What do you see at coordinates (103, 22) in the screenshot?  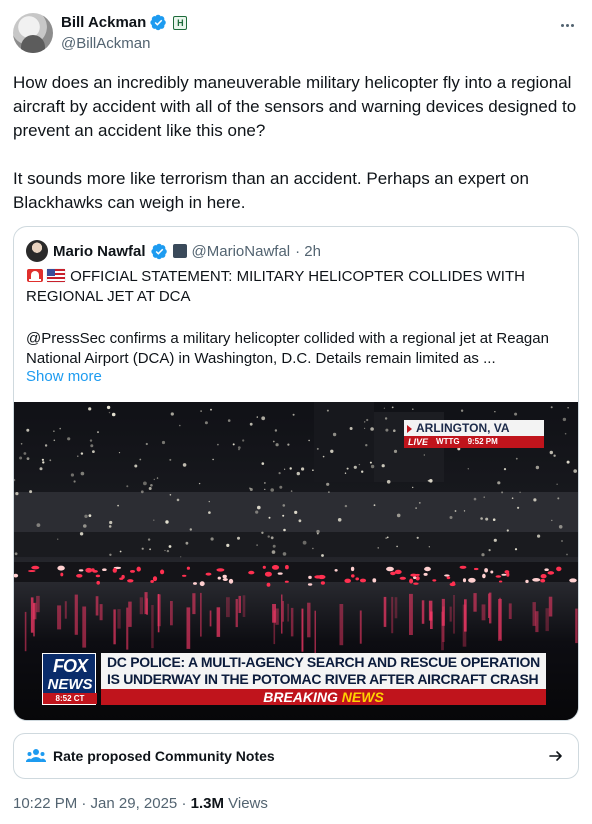 I see `author-display-name: Bill Ackman` at bounding box center [103, 22].